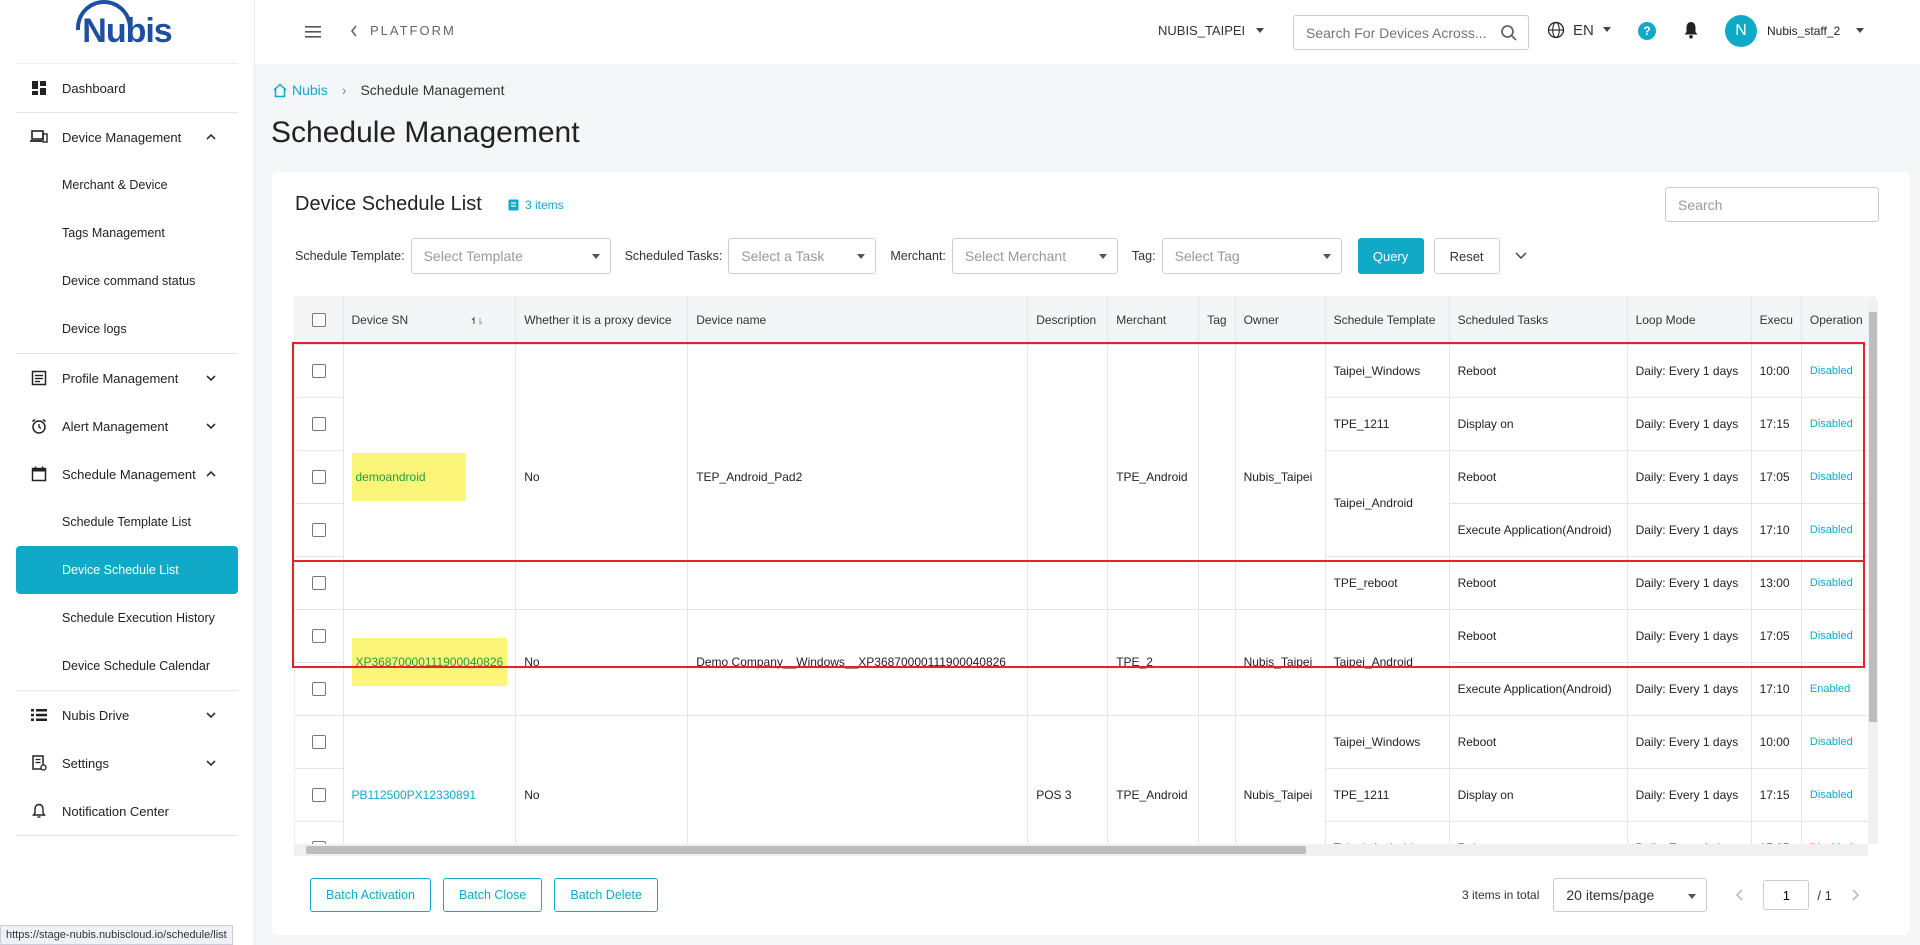  Describe the element at coordinates (388, 90) in the screenshot. I see `breadcrumb: Nubis › Schedule Management` at that location.